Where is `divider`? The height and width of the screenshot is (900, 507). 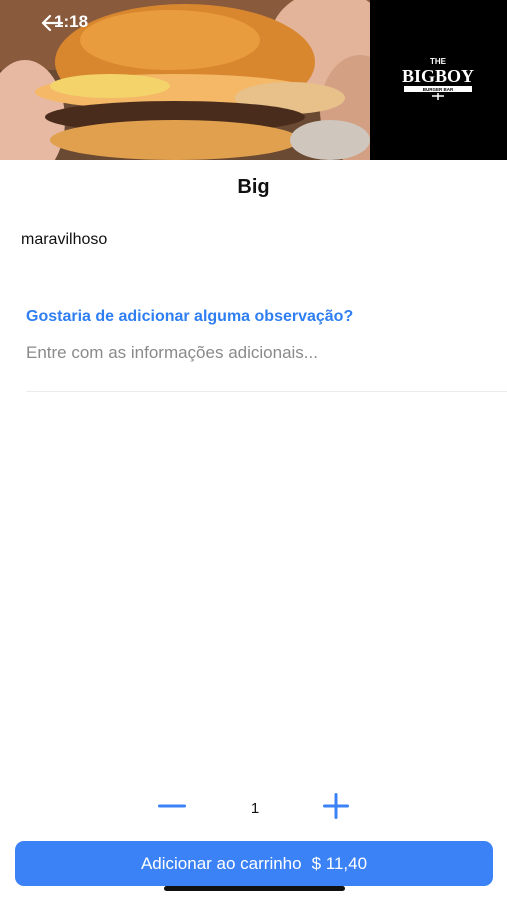
divider is located at coordinates (266, 391).